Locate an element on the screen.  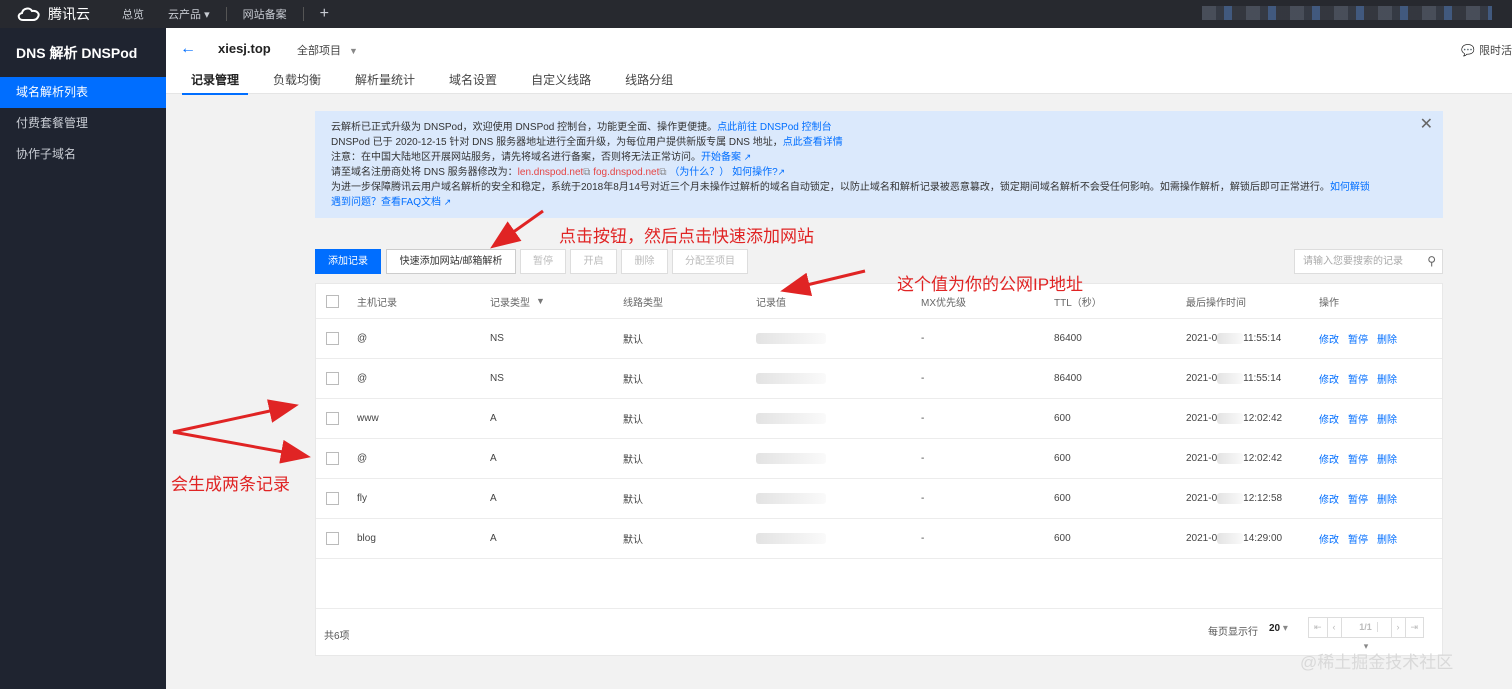
watermark: @稀土掘金技术社区 is located at coordinates (1377, 662).